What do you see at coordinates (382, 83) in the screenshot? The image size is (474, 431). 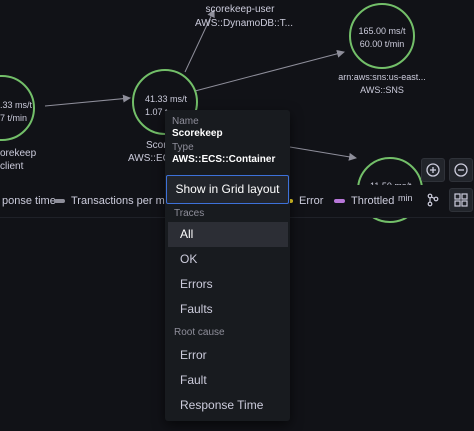 I see `node-sns-label: arn:aws:sns:us-east... AWS::SNS` at bounding box center [382, 83].